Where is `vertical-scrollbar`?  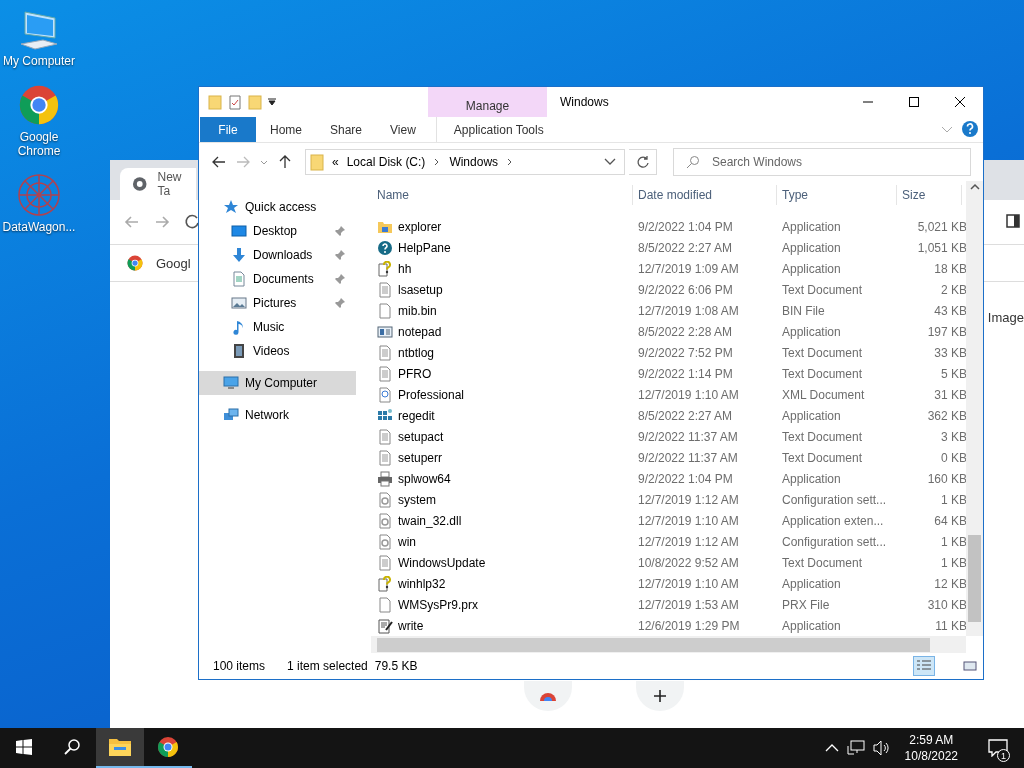 vertical-scrollbar is located at coordinates (974, 408).